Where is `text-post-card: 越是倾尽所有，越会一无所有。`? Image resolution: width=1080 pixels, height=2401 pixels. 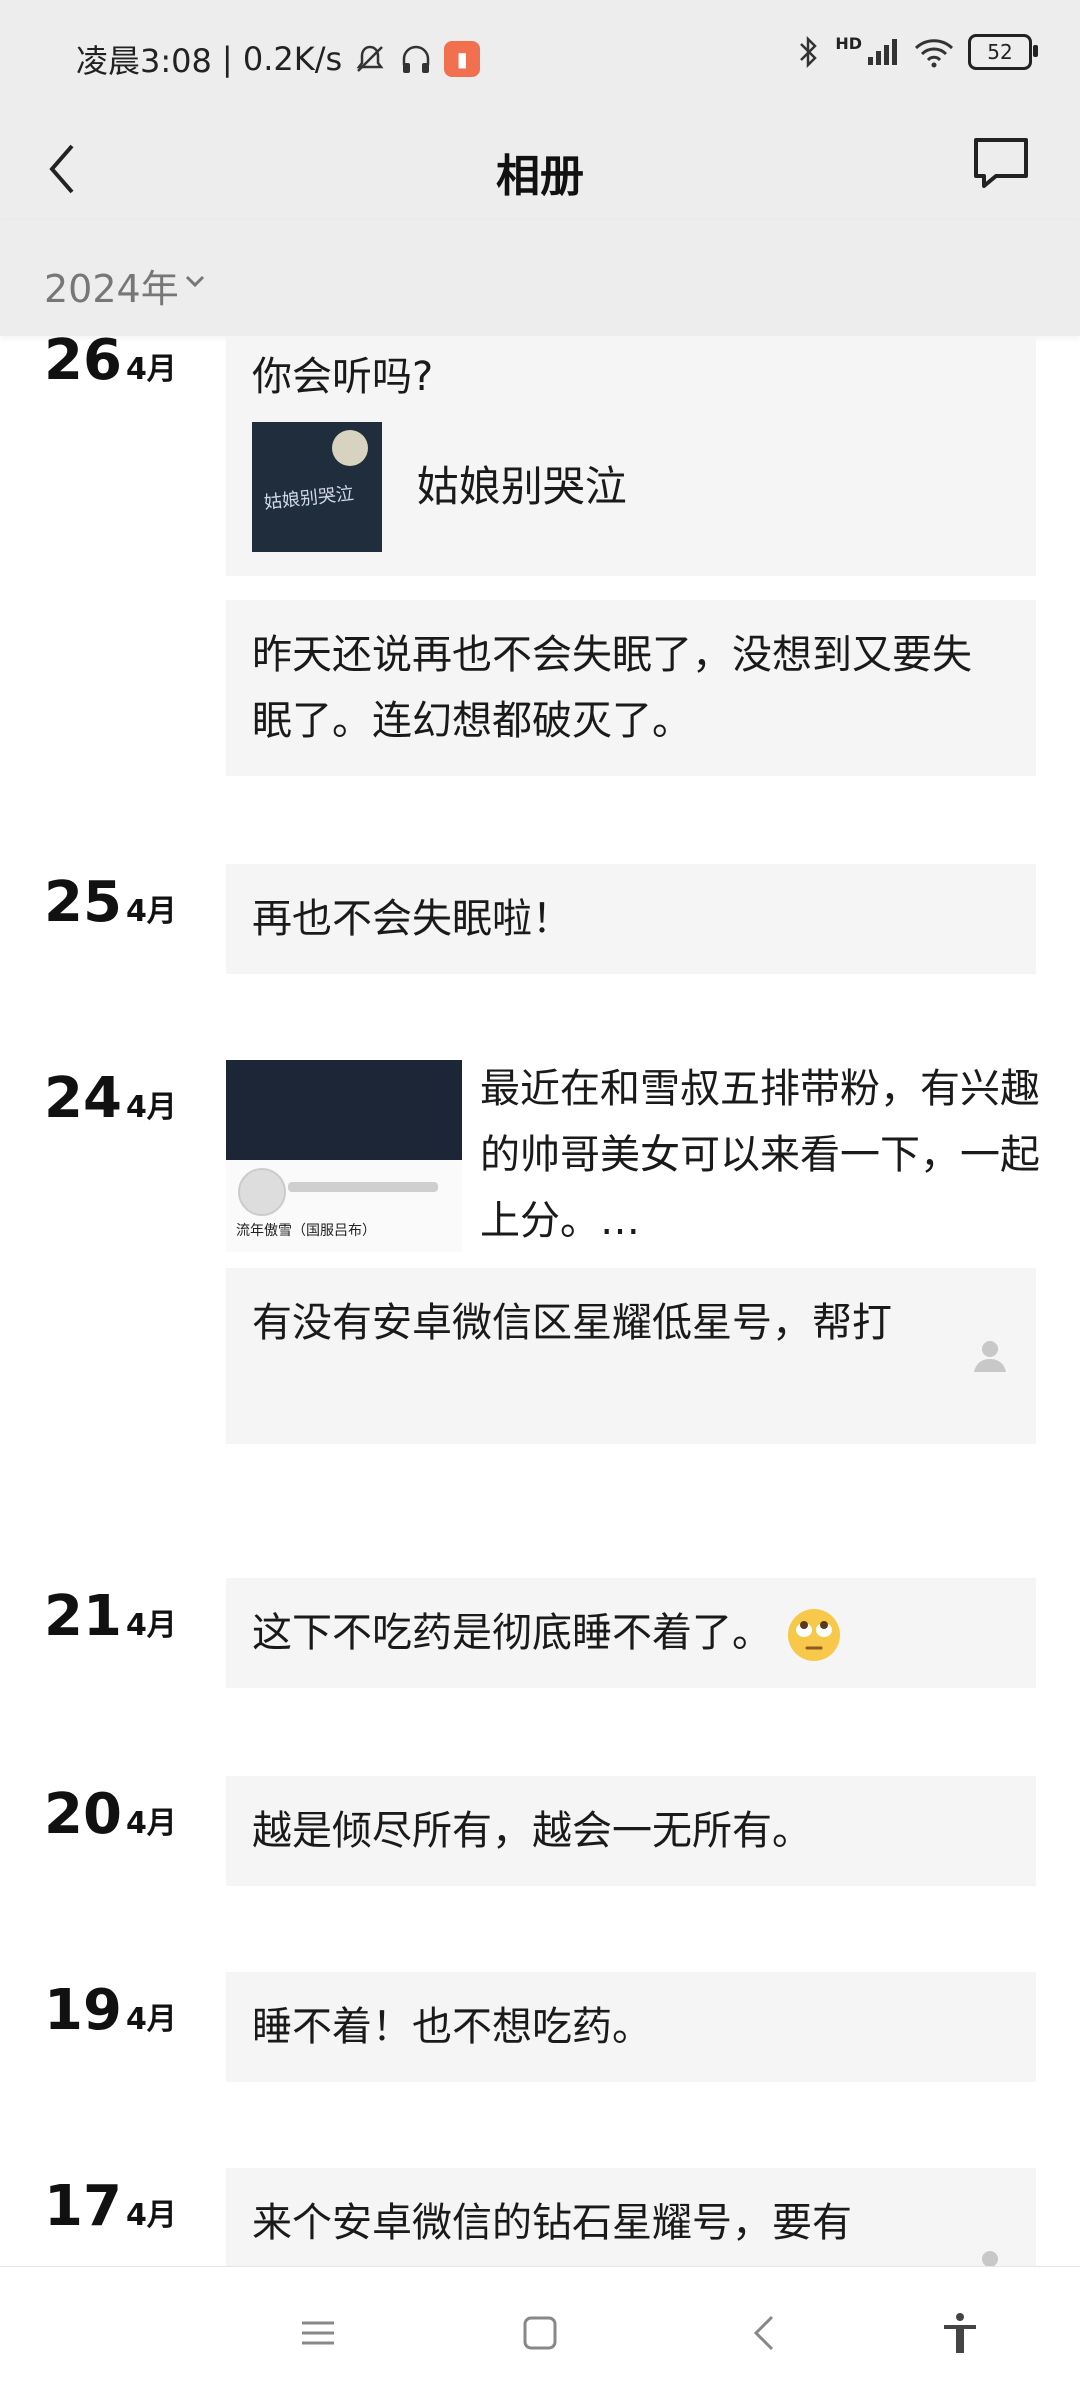 text-post-card: 越是倾尽所有，越会一无所有。 is located at coordinates (631, 1831).